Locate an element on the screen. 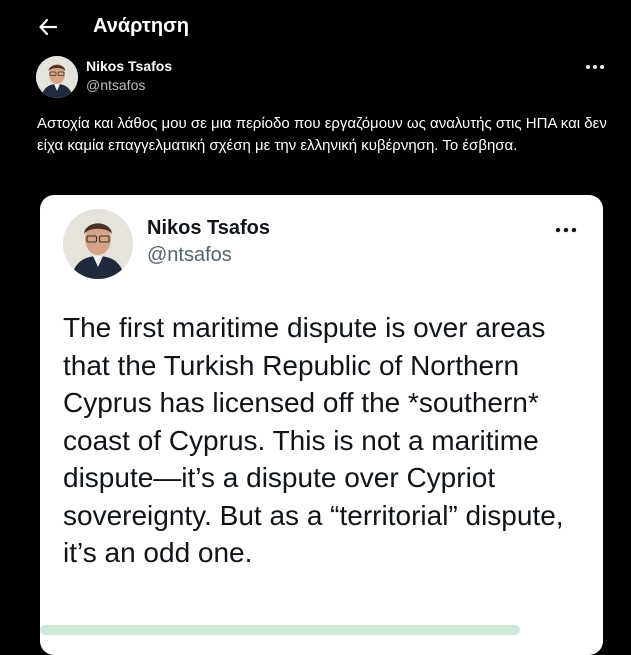 This screenshot has width=631, height=655. post-author: Nikos Tsafos @ntsafos is located at coordinates (326, 79).